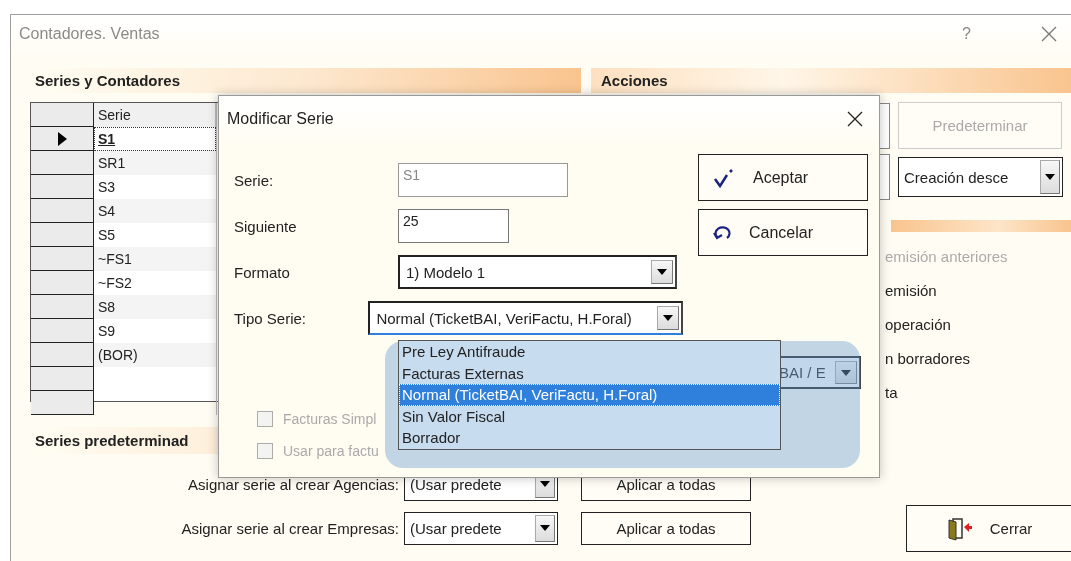 Image resolution: width=1071 pixels, height=561 pixels. What do you see at coordinates (589, 416) in the screenshot?
I see `dropdown-option: Sin Valor Fiscal` at bounding box center [589, 416].